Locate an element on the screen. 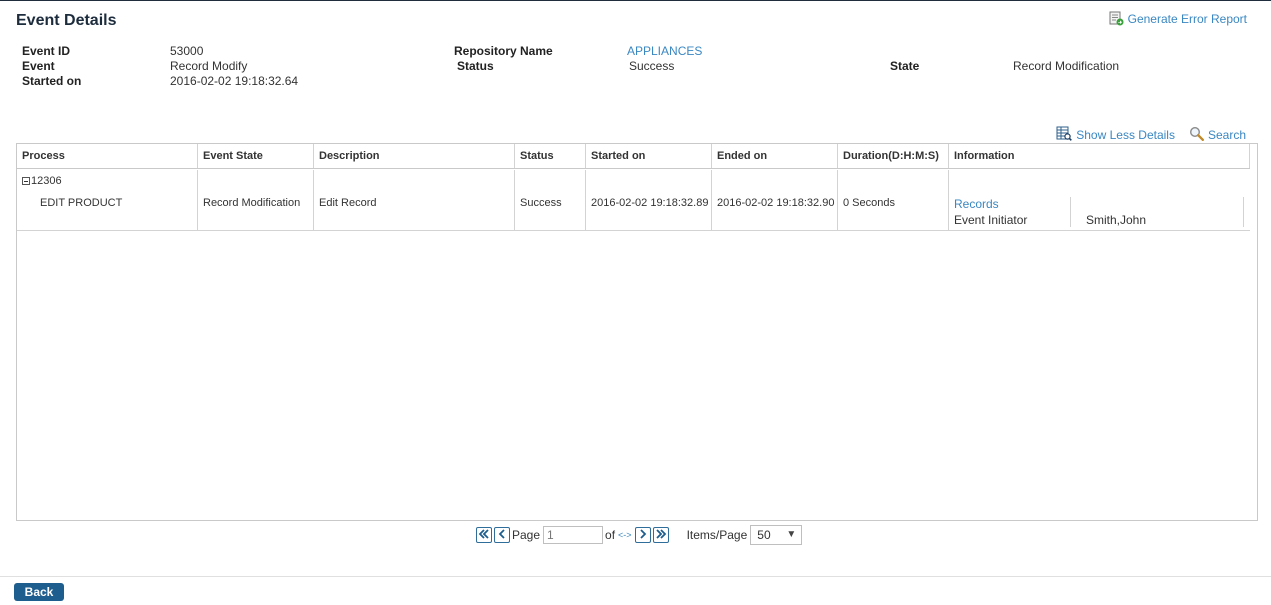 Image resolution: width=1271 pixels, height=605 pixels. info-divider is located at coordinates (1070, 212).